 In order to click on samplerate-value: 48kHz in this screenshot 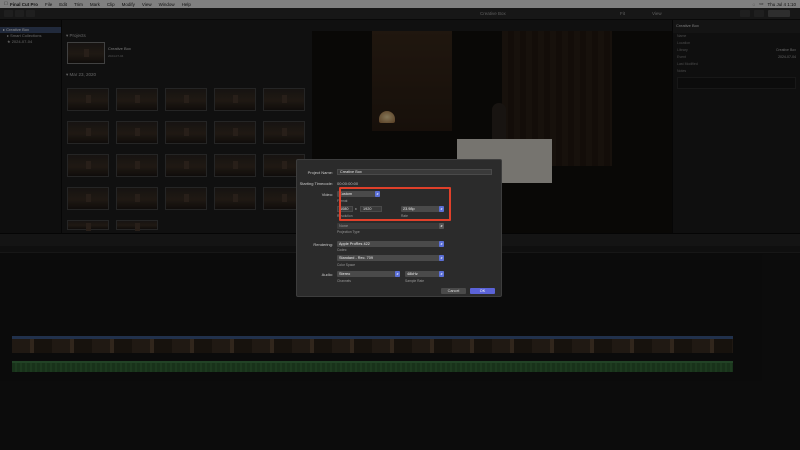, I will do `click(412, 274)`.